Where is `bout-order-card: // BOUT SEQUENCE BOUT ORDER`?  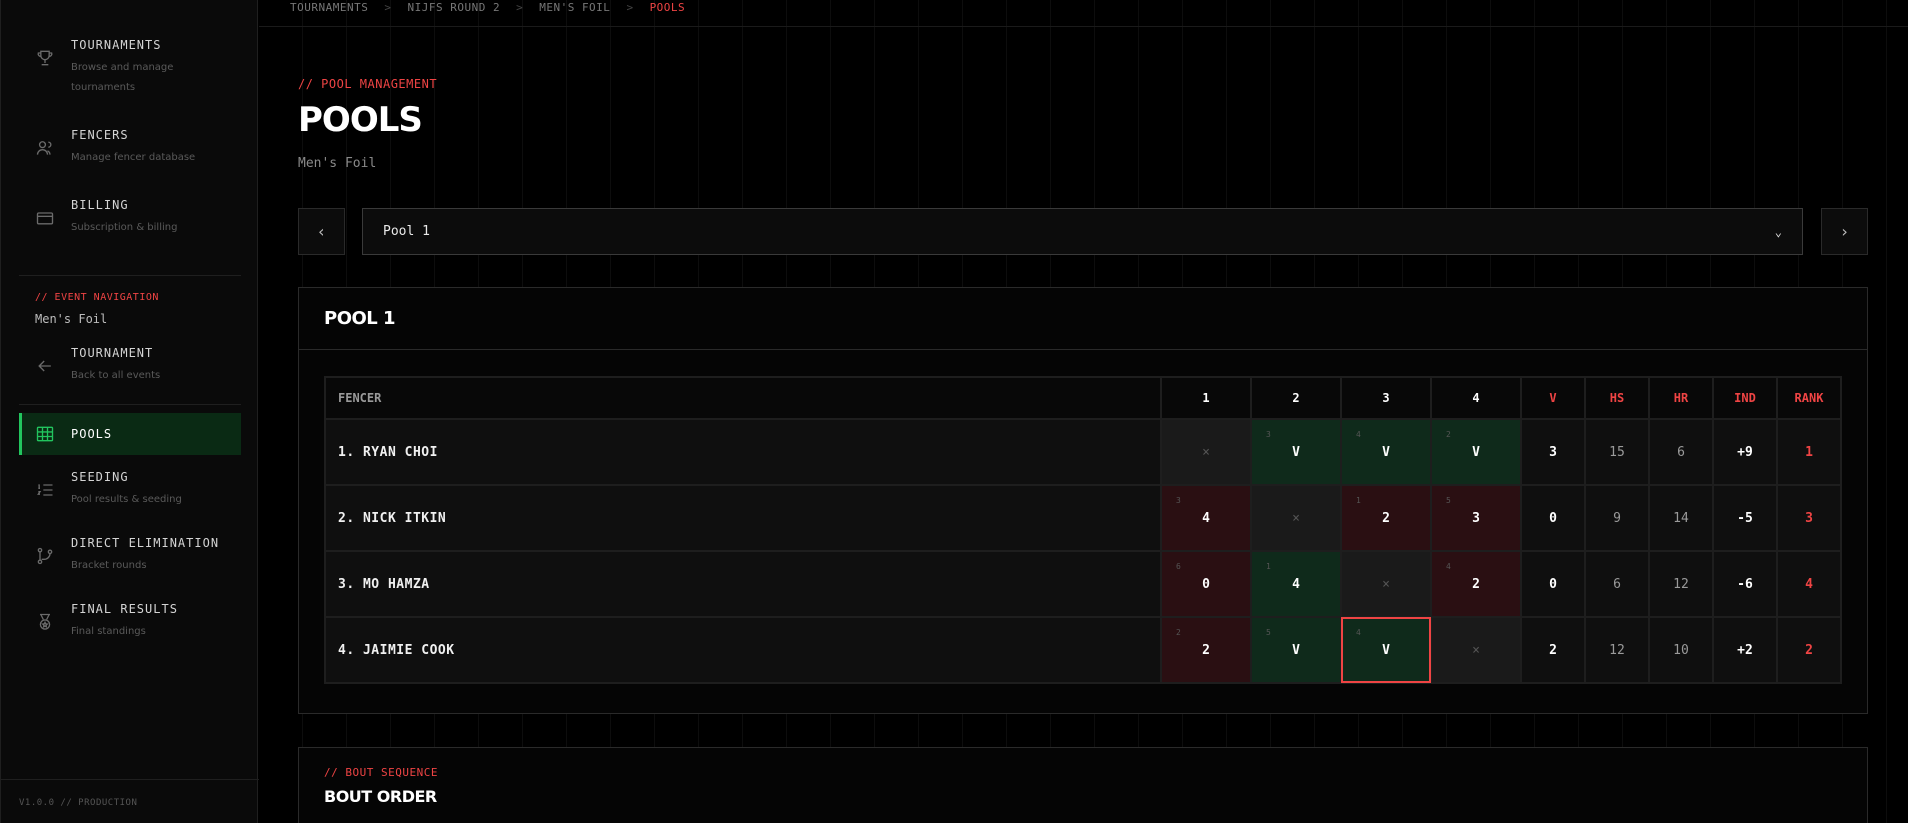 bout-order-card: // BOUT SEQUENCE BOUT ORDER is located at coordinates (1083, 785).